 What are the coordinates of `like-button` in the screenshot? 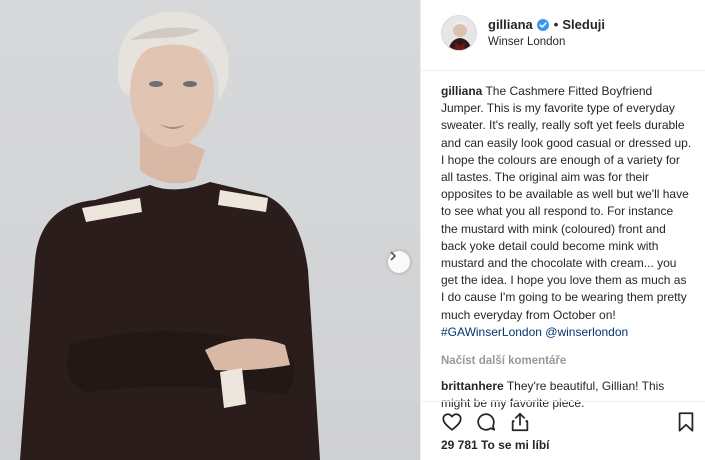 It's located at (452, 422).